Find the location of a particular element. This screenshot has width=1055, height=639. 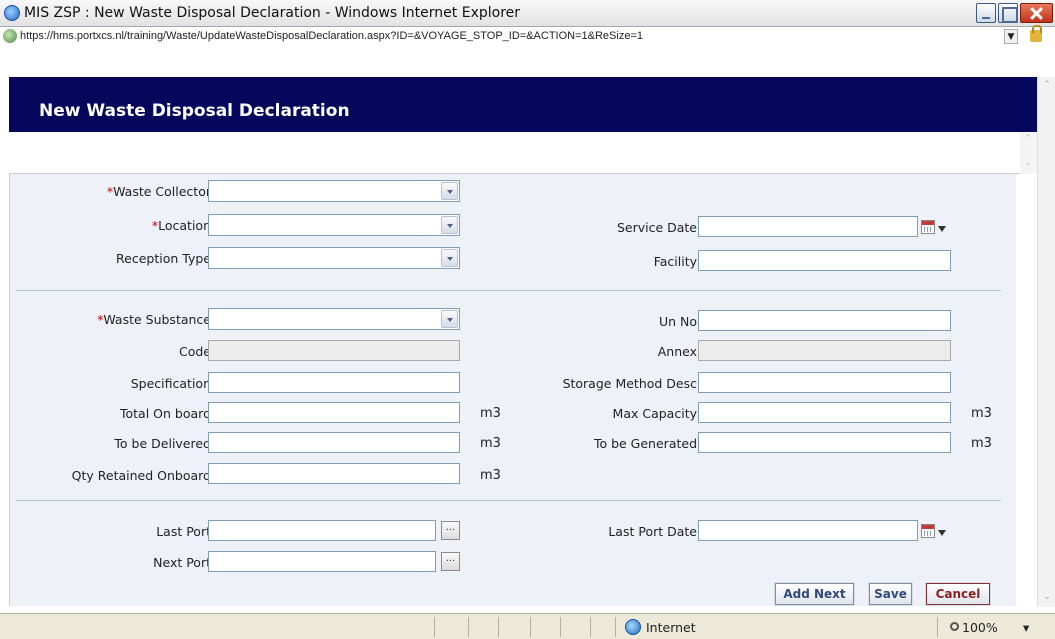

site-icon is located at coordinates (10, 36).